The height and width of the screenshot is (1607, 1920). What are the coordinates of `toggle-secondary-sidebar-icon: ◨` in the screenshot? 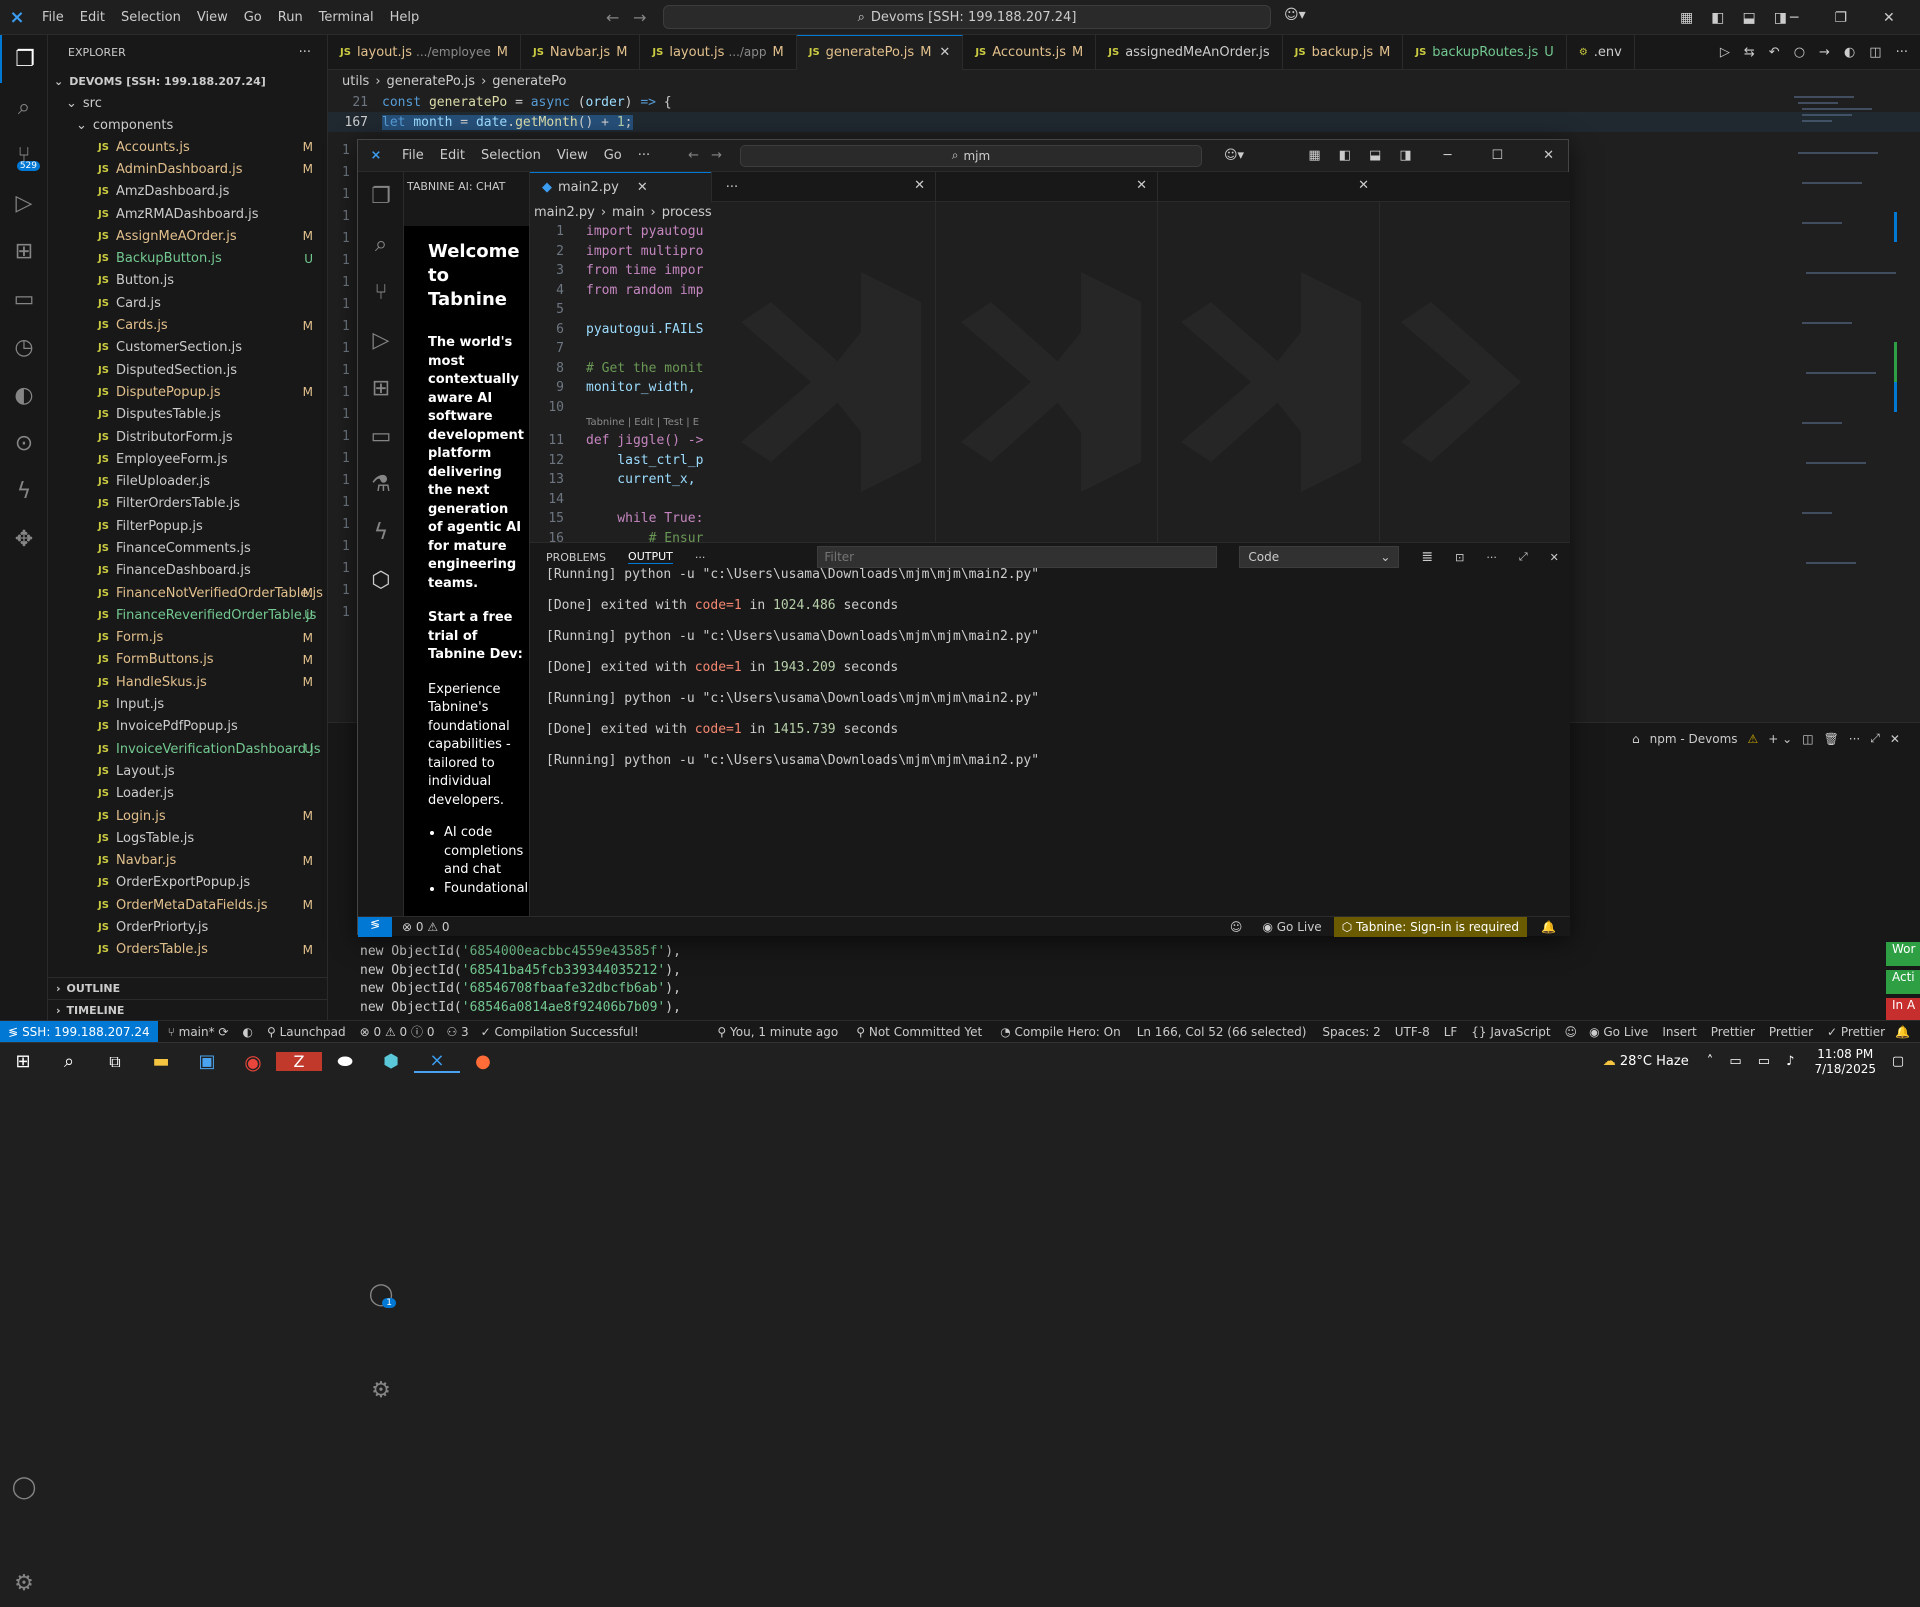 It's located at (1405, 155).